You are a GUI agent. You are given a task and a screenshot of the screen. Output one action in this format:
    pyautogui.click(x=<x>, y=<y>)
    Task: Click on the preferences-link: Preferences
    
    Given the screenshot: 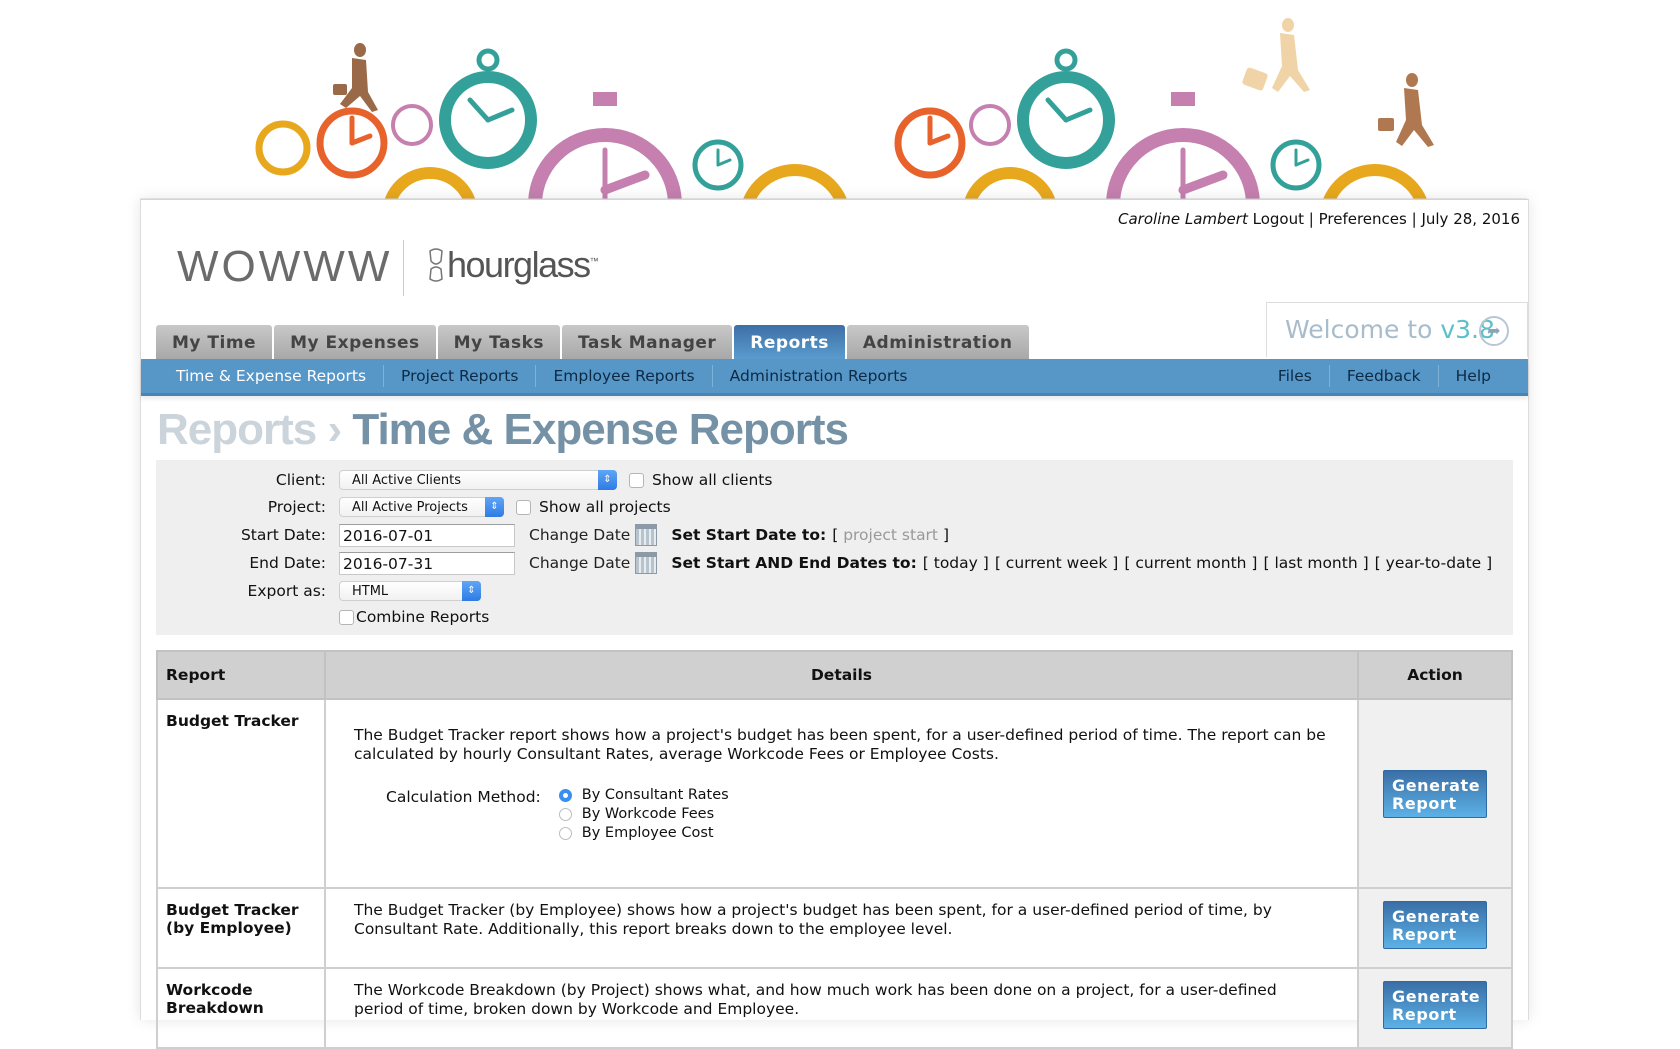 What is the action you would take?
    pyautogui.click(x=1363, y=219)
    